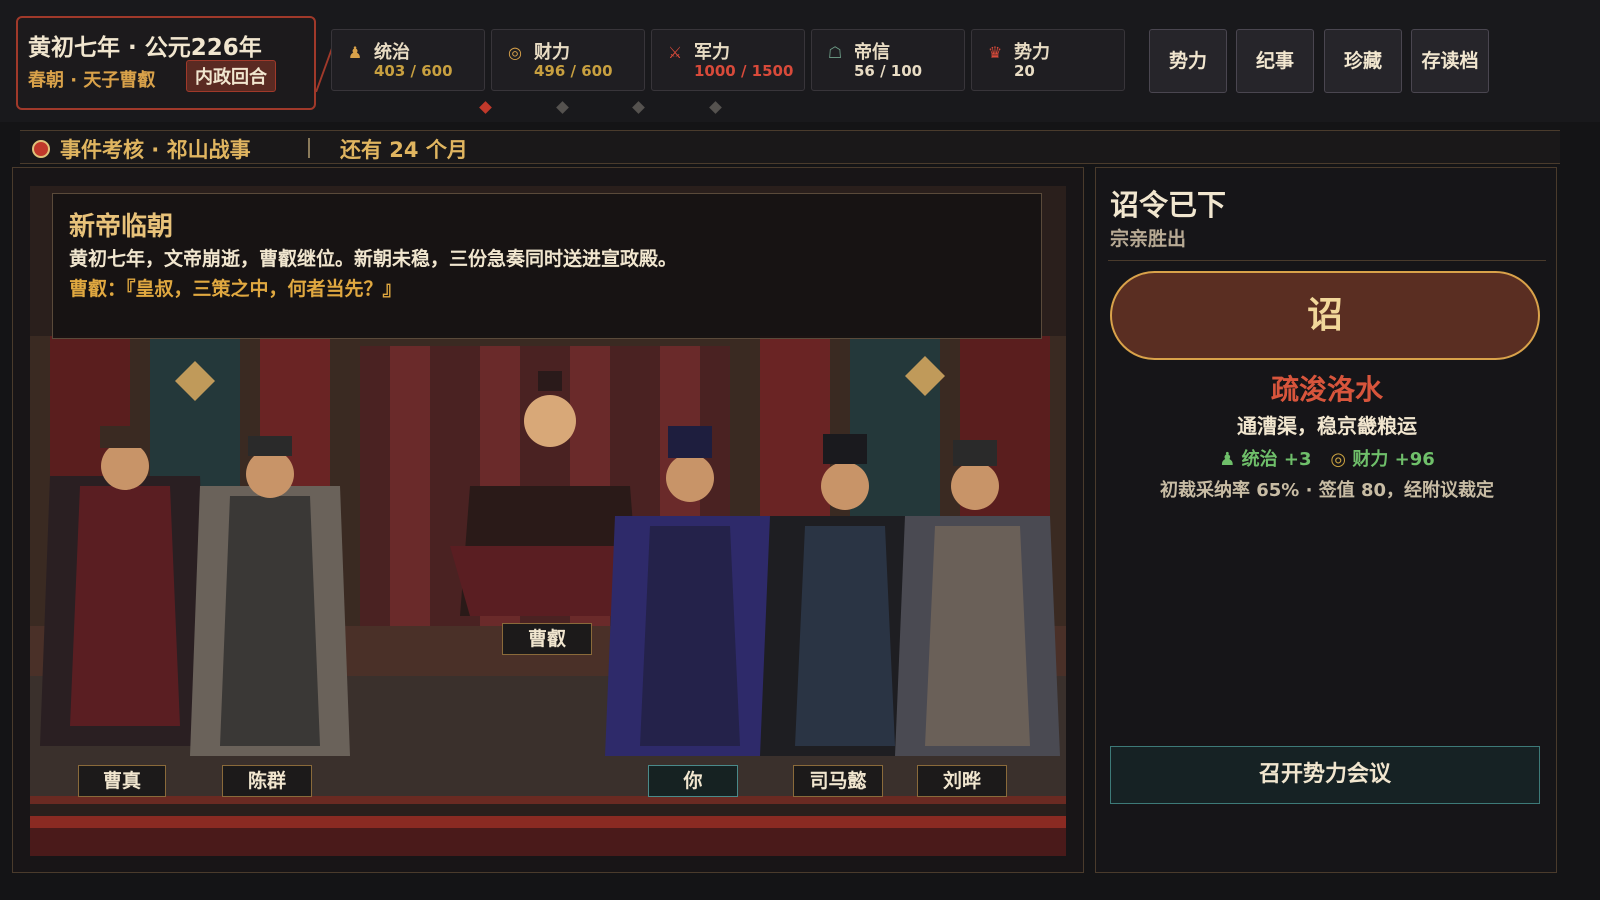  What do you see at coordinates (1325, 315) in the screenshot?
I see `decree-button: 诏` at bounding box center [1325, 315].